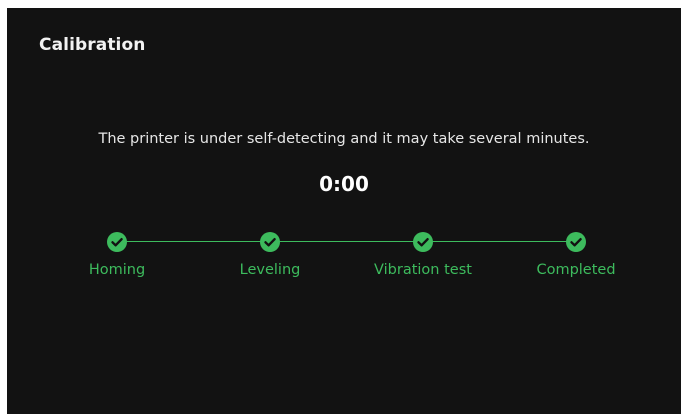 The image size is (681, 414). I want to click on step-completed: Completed, so click(576, 262).